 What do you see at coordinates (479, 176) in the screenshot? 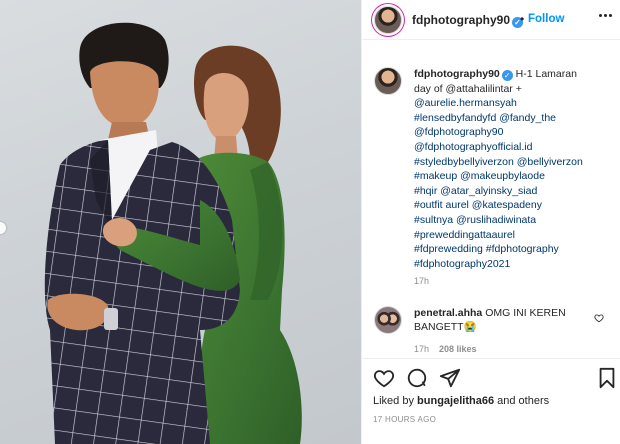
I see `caption-line-7: #makeup @makeupbylaode` at bounding box center [479, 176].